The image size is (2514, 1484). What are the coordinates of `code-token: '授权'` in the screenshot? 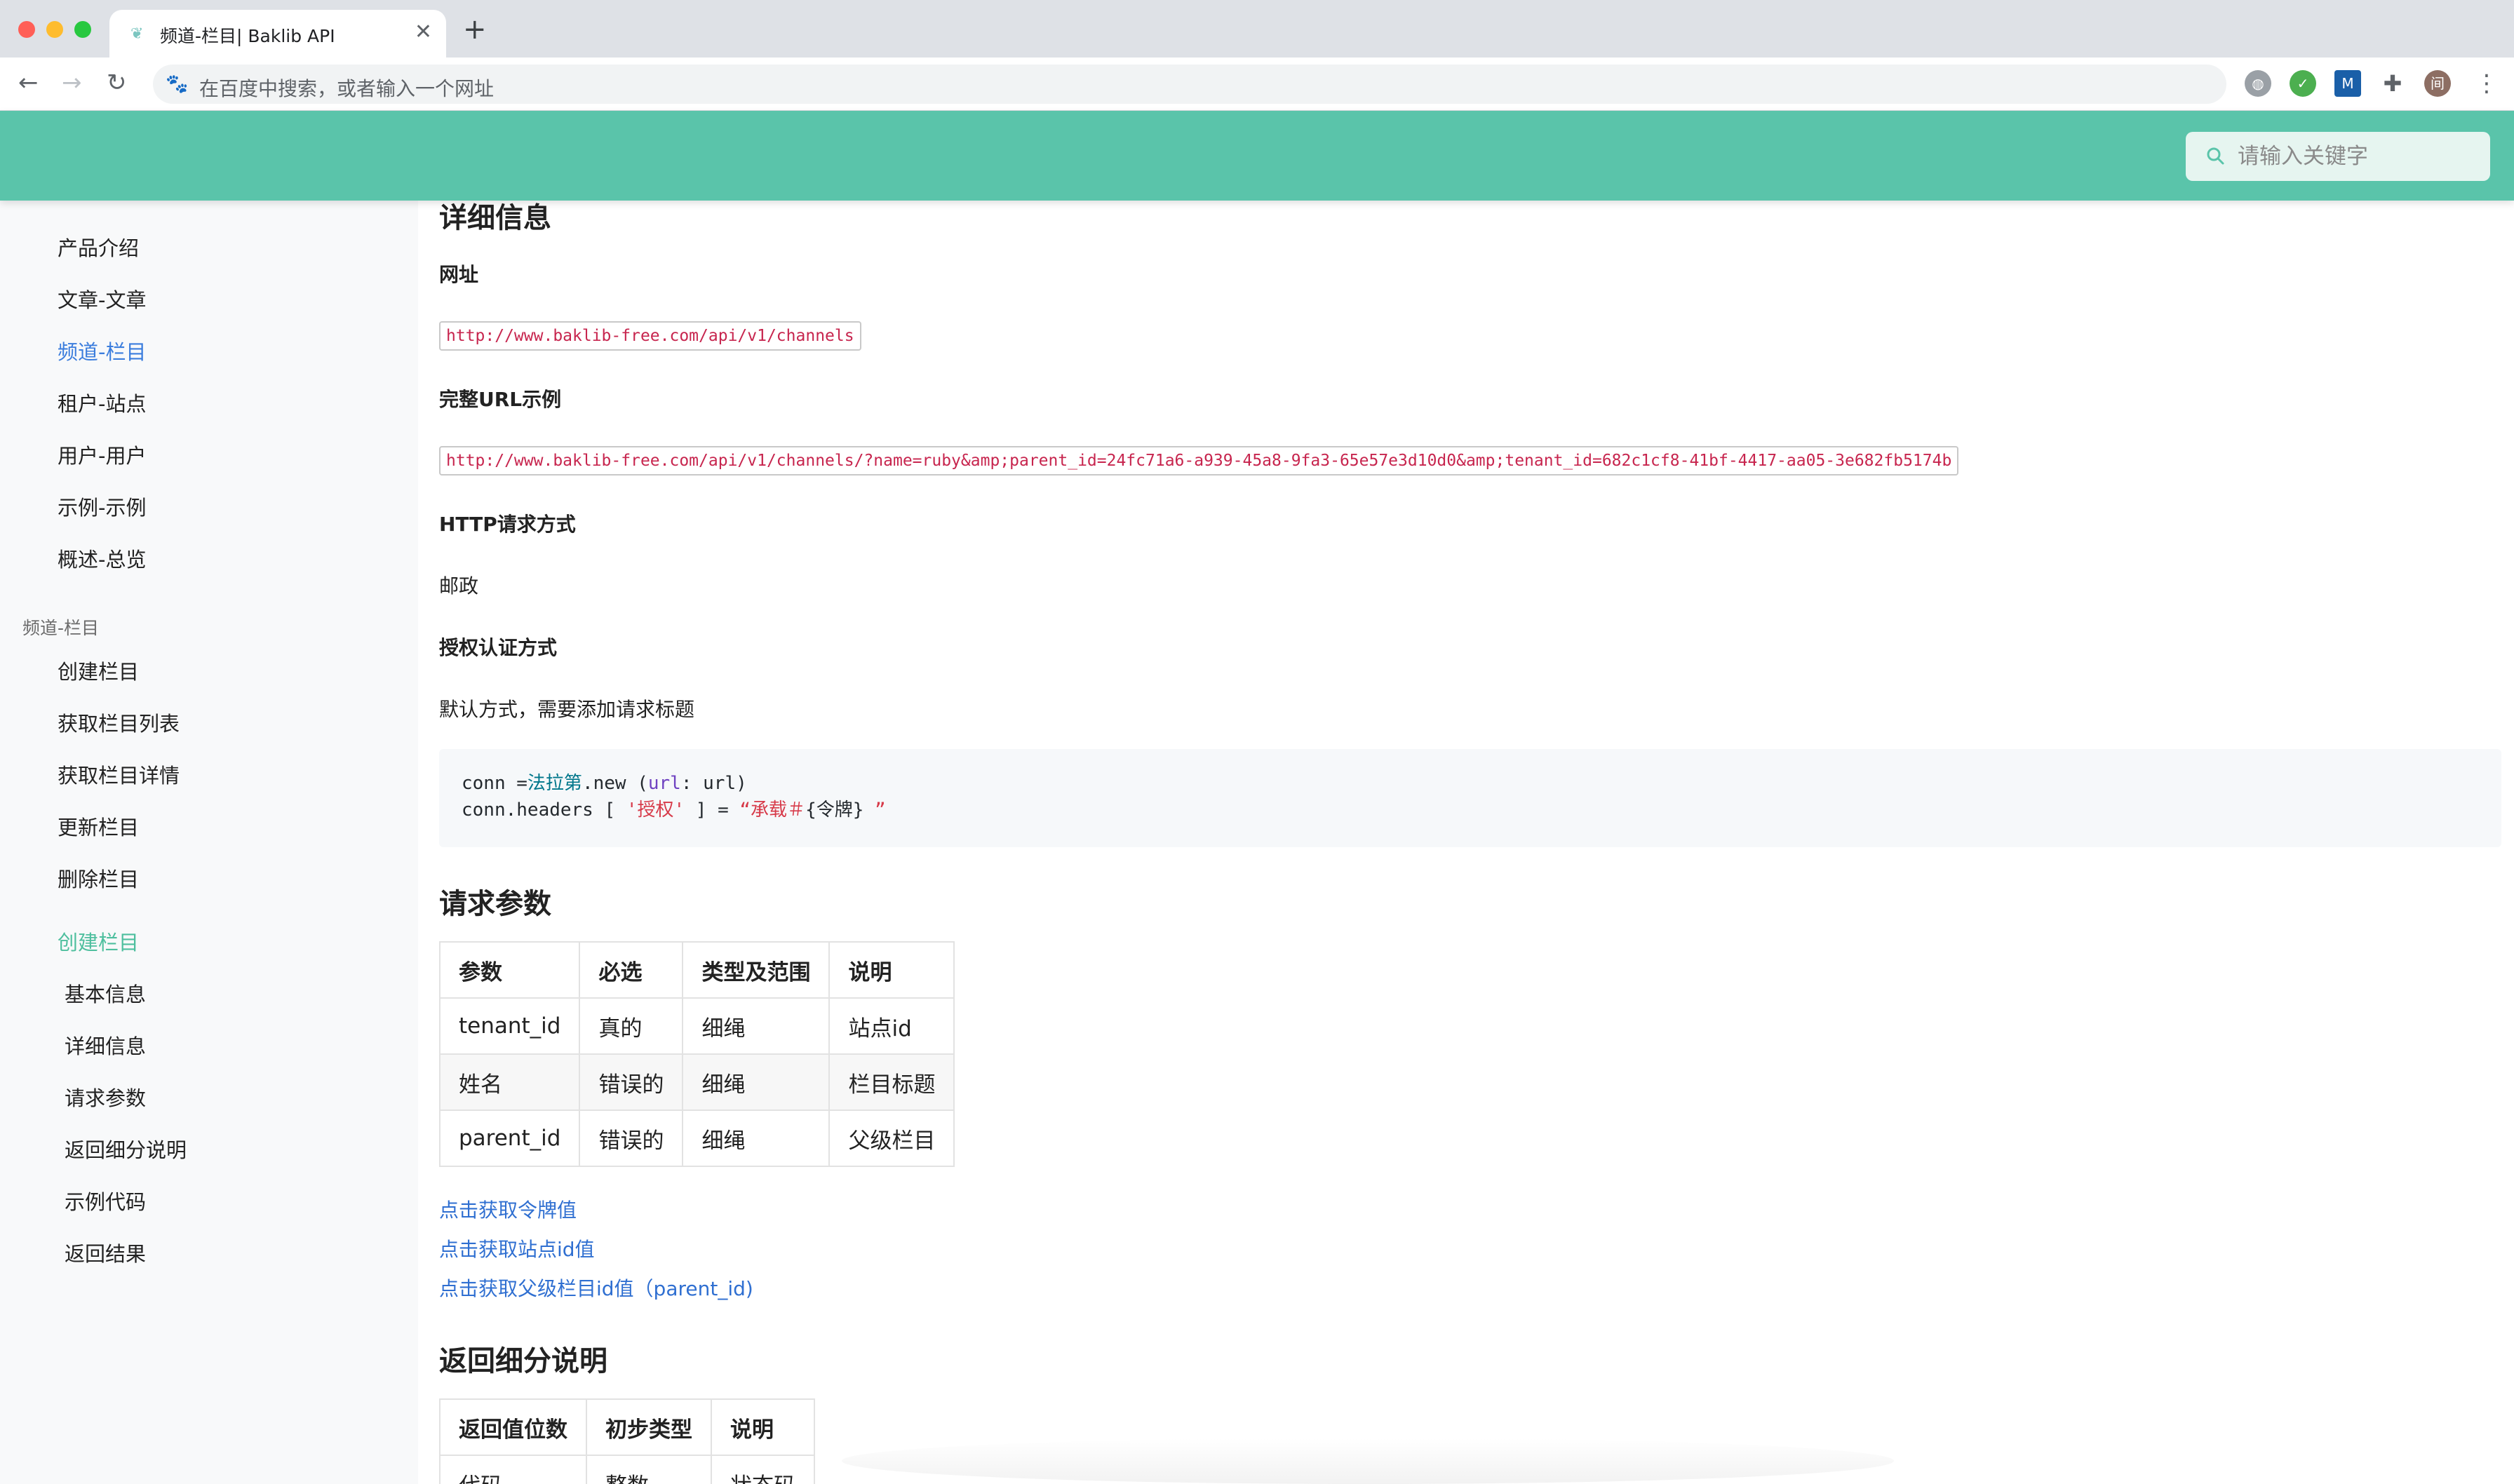 It's located at (656, 811).